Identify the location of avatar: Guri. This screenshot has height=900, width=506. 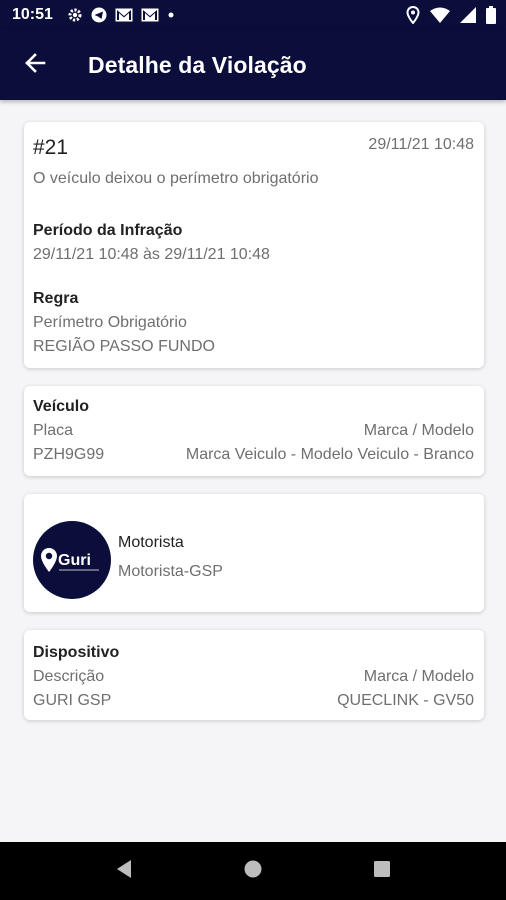
(72, 560).